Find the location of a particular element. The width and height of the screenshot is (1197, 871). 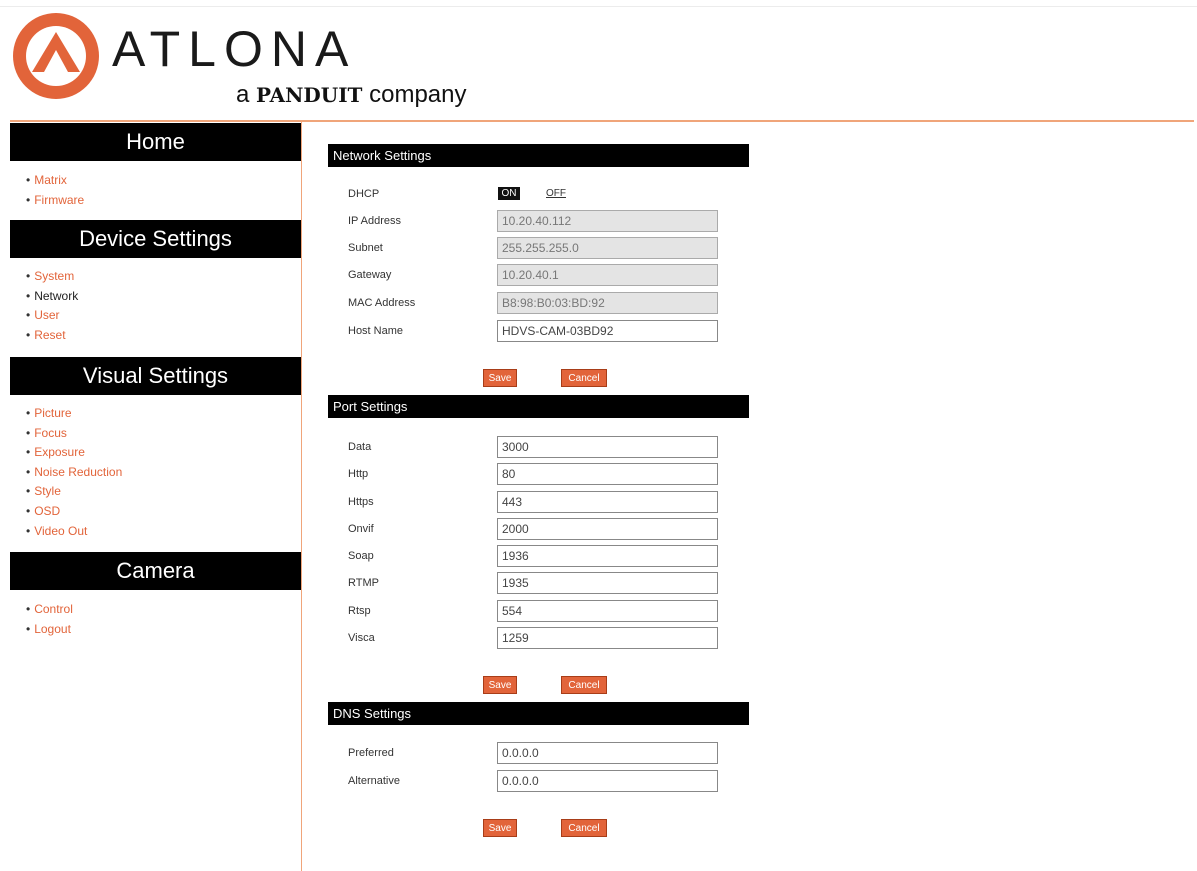

sidebar-section-camera: Camera is located at coordinates (155, 571).